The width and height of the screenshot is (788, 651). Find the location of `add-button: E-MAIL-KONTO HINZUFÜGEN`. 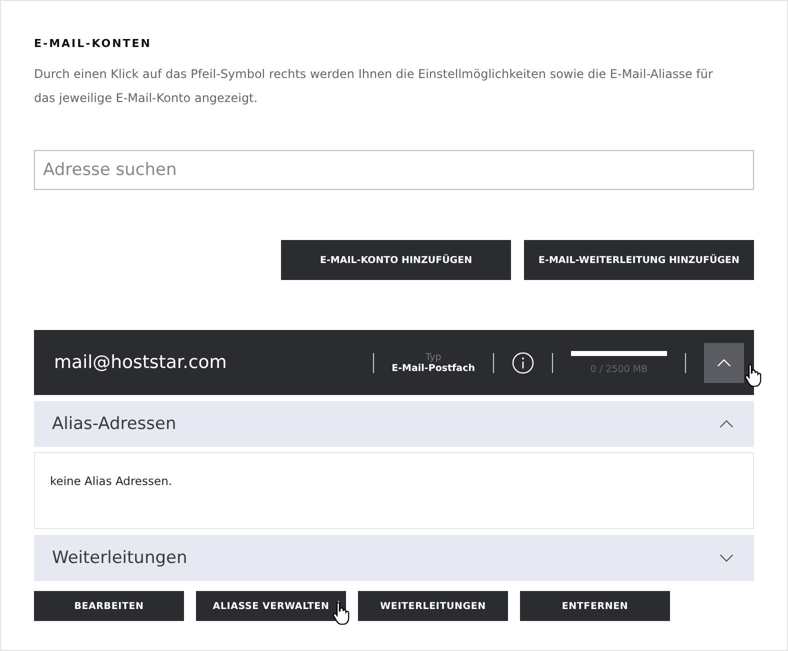

add-button: E-MAIL-KONTO HINZUFÜGEN is located at coordinates (396, 260).